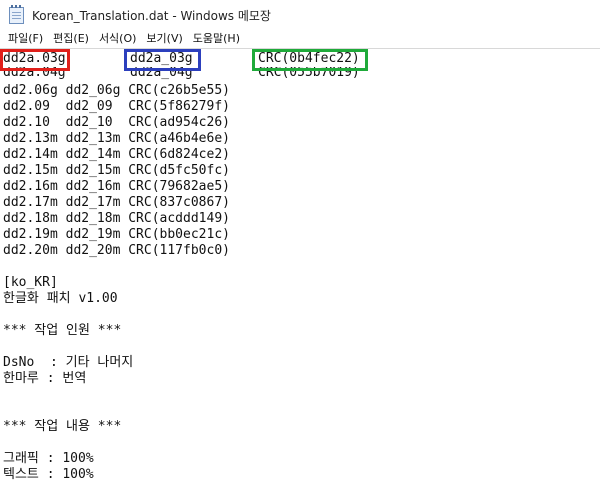 The width and height of the screenshot is (600, 490). I want to click on text-line: 그래픽 : 100%, so click(48, 458).